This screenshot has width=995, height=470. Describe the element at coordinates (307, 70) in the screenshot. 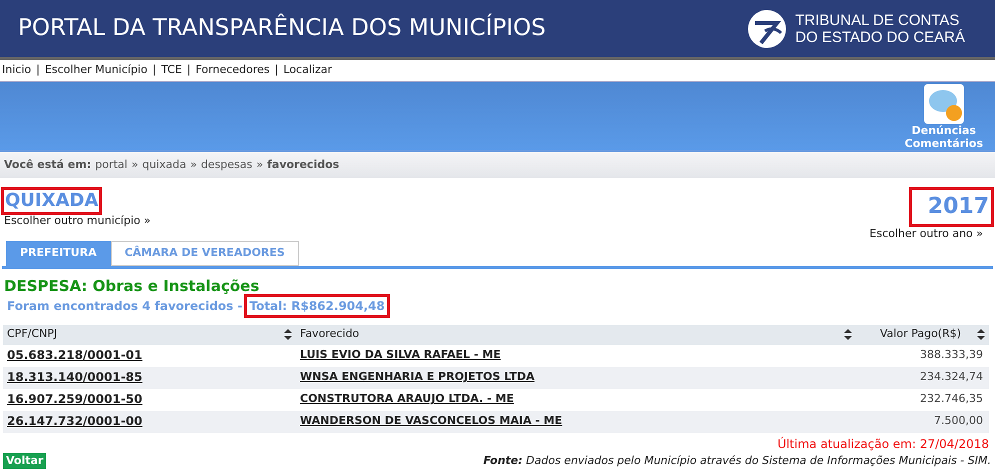

I see `nav-link: Localizar` at that location.